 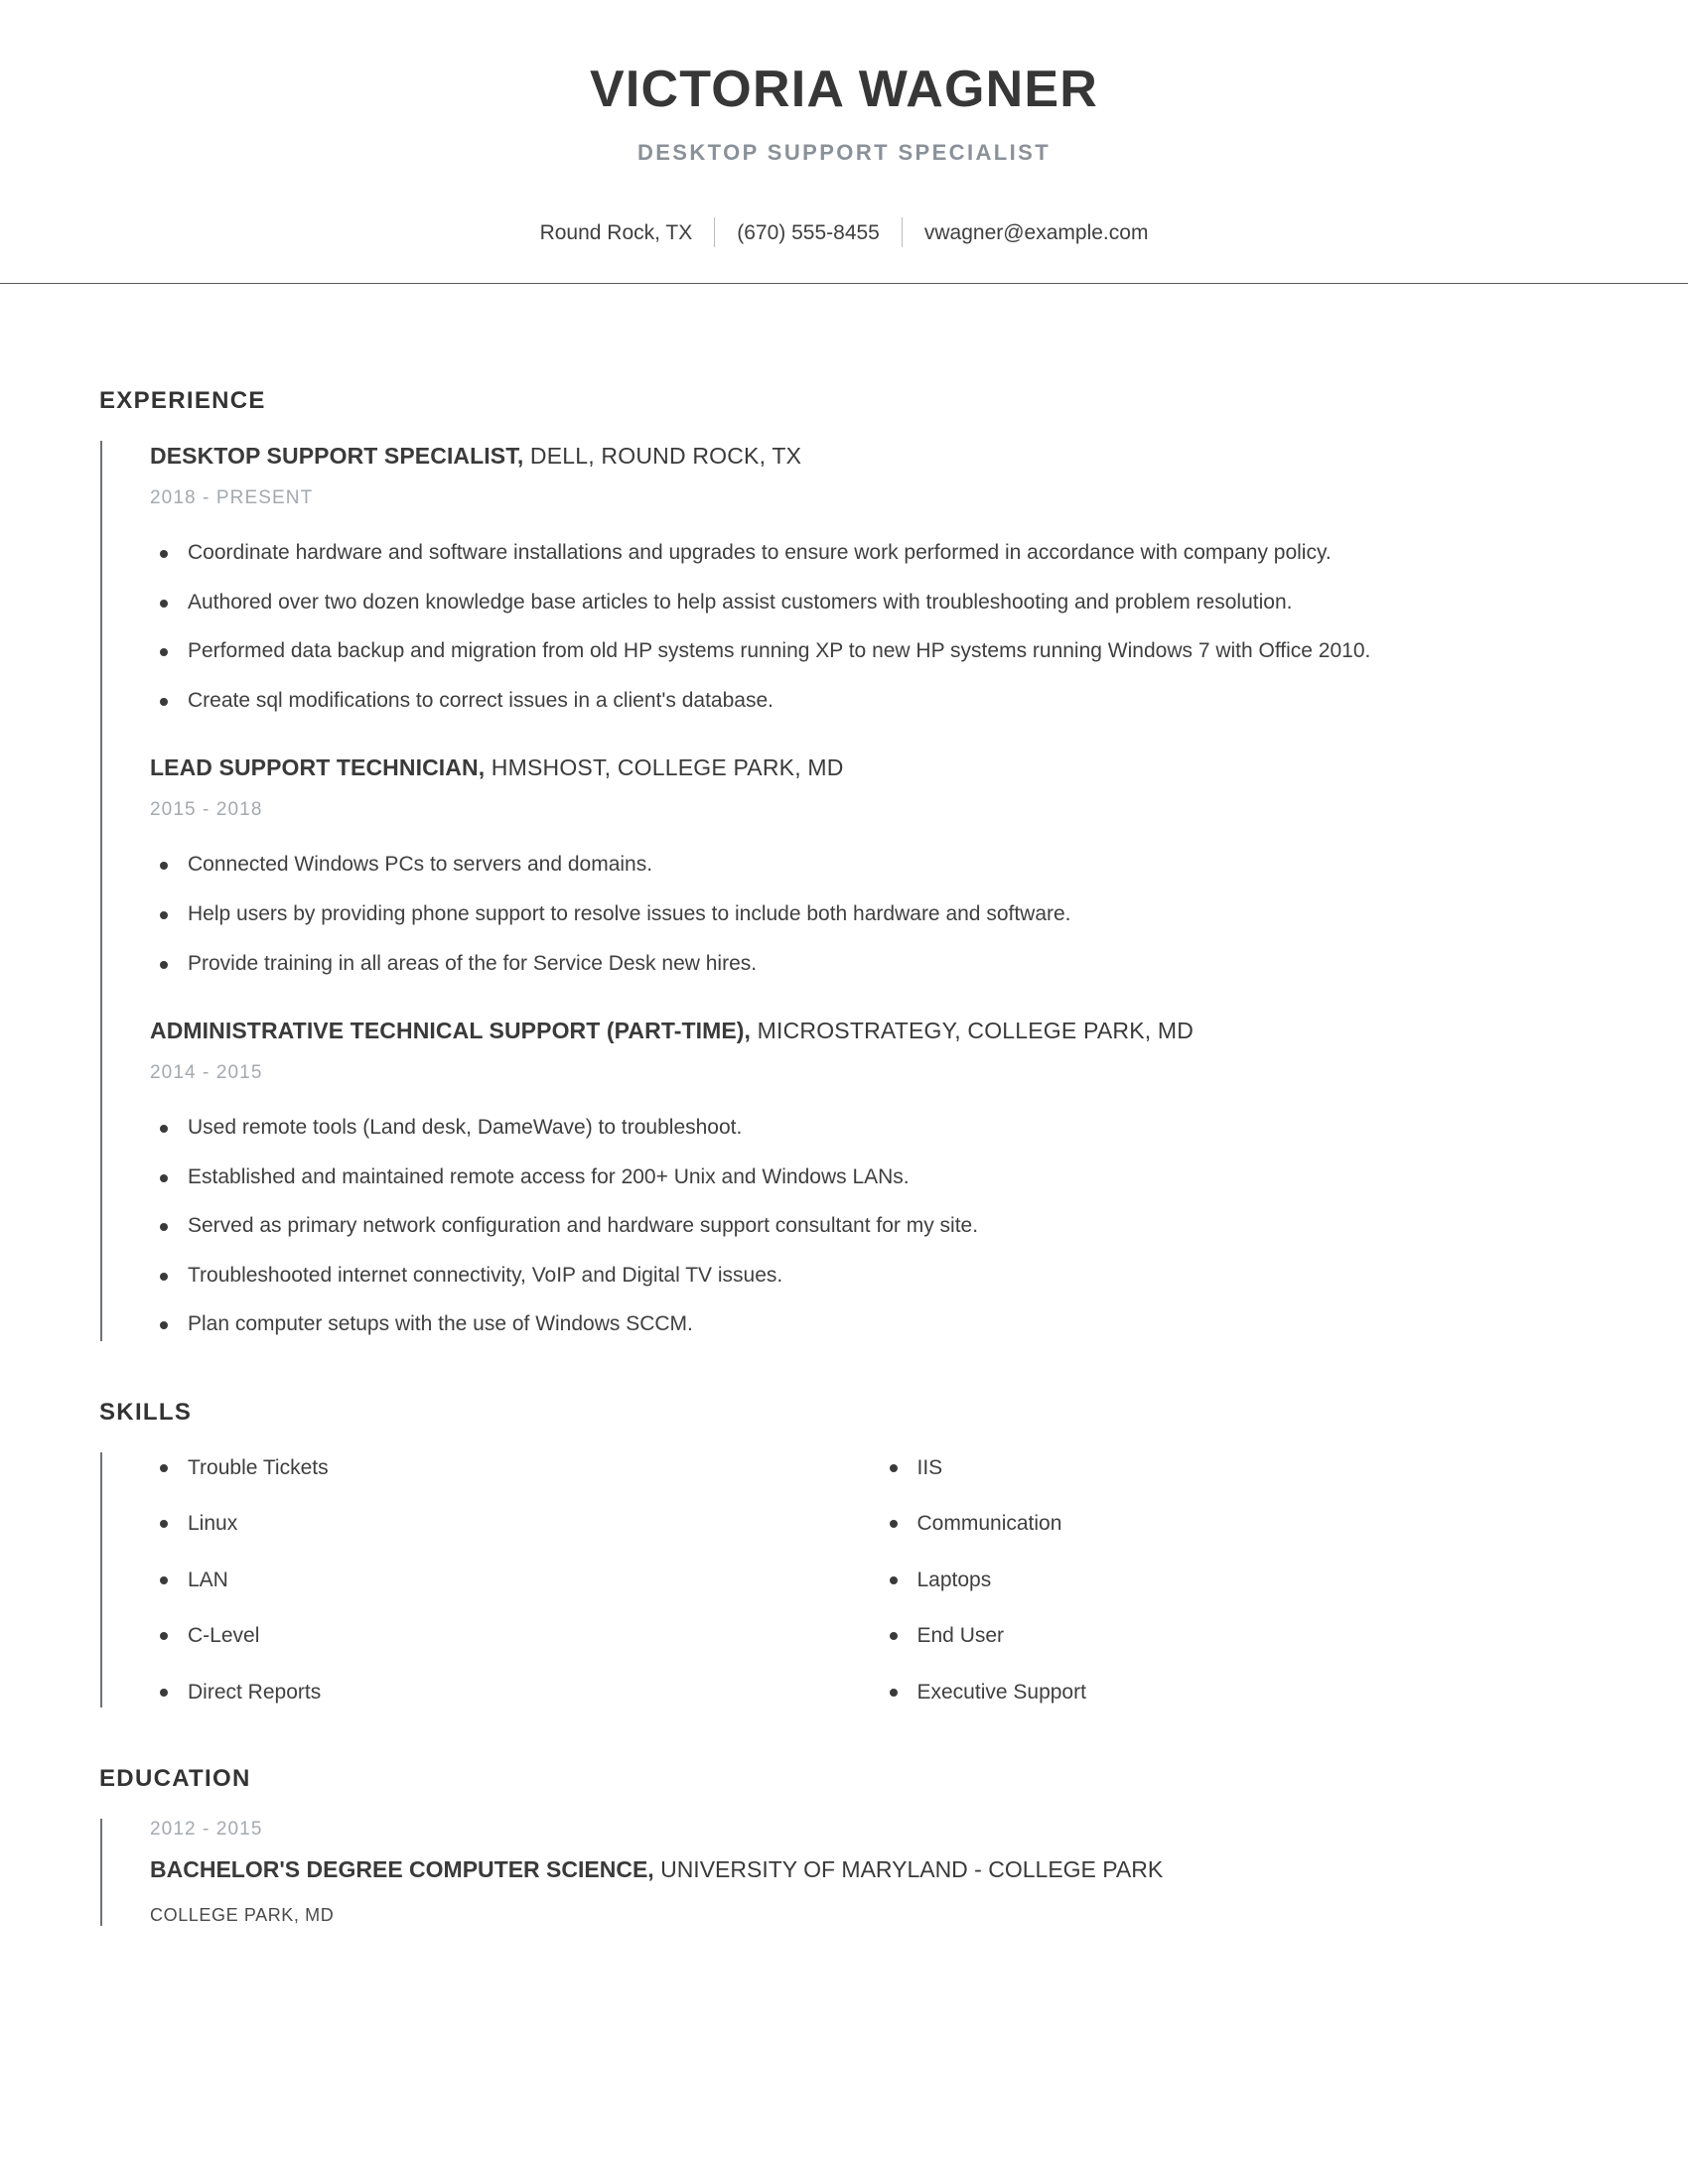 I want to click on contact-phone: (670) 555-8455, so click(x=808, y=232).